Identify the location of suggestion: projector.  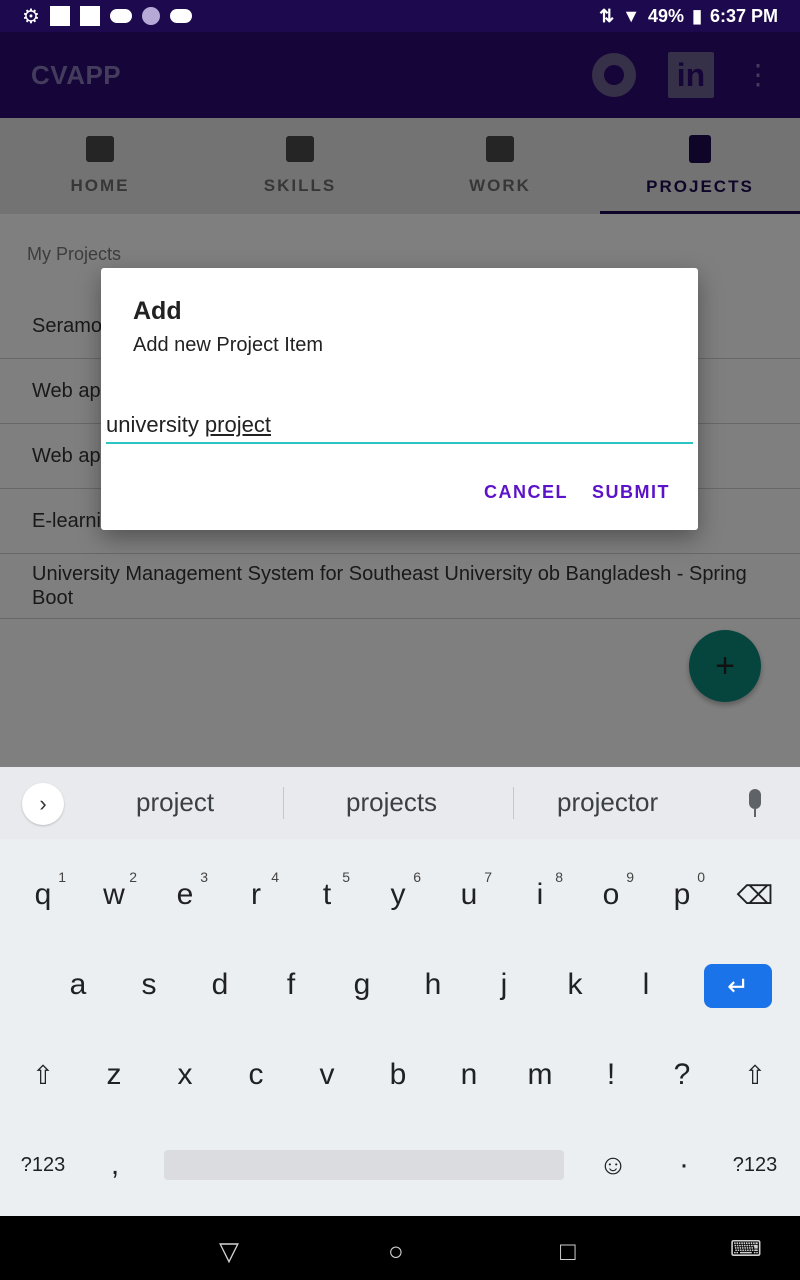
(607, 802).